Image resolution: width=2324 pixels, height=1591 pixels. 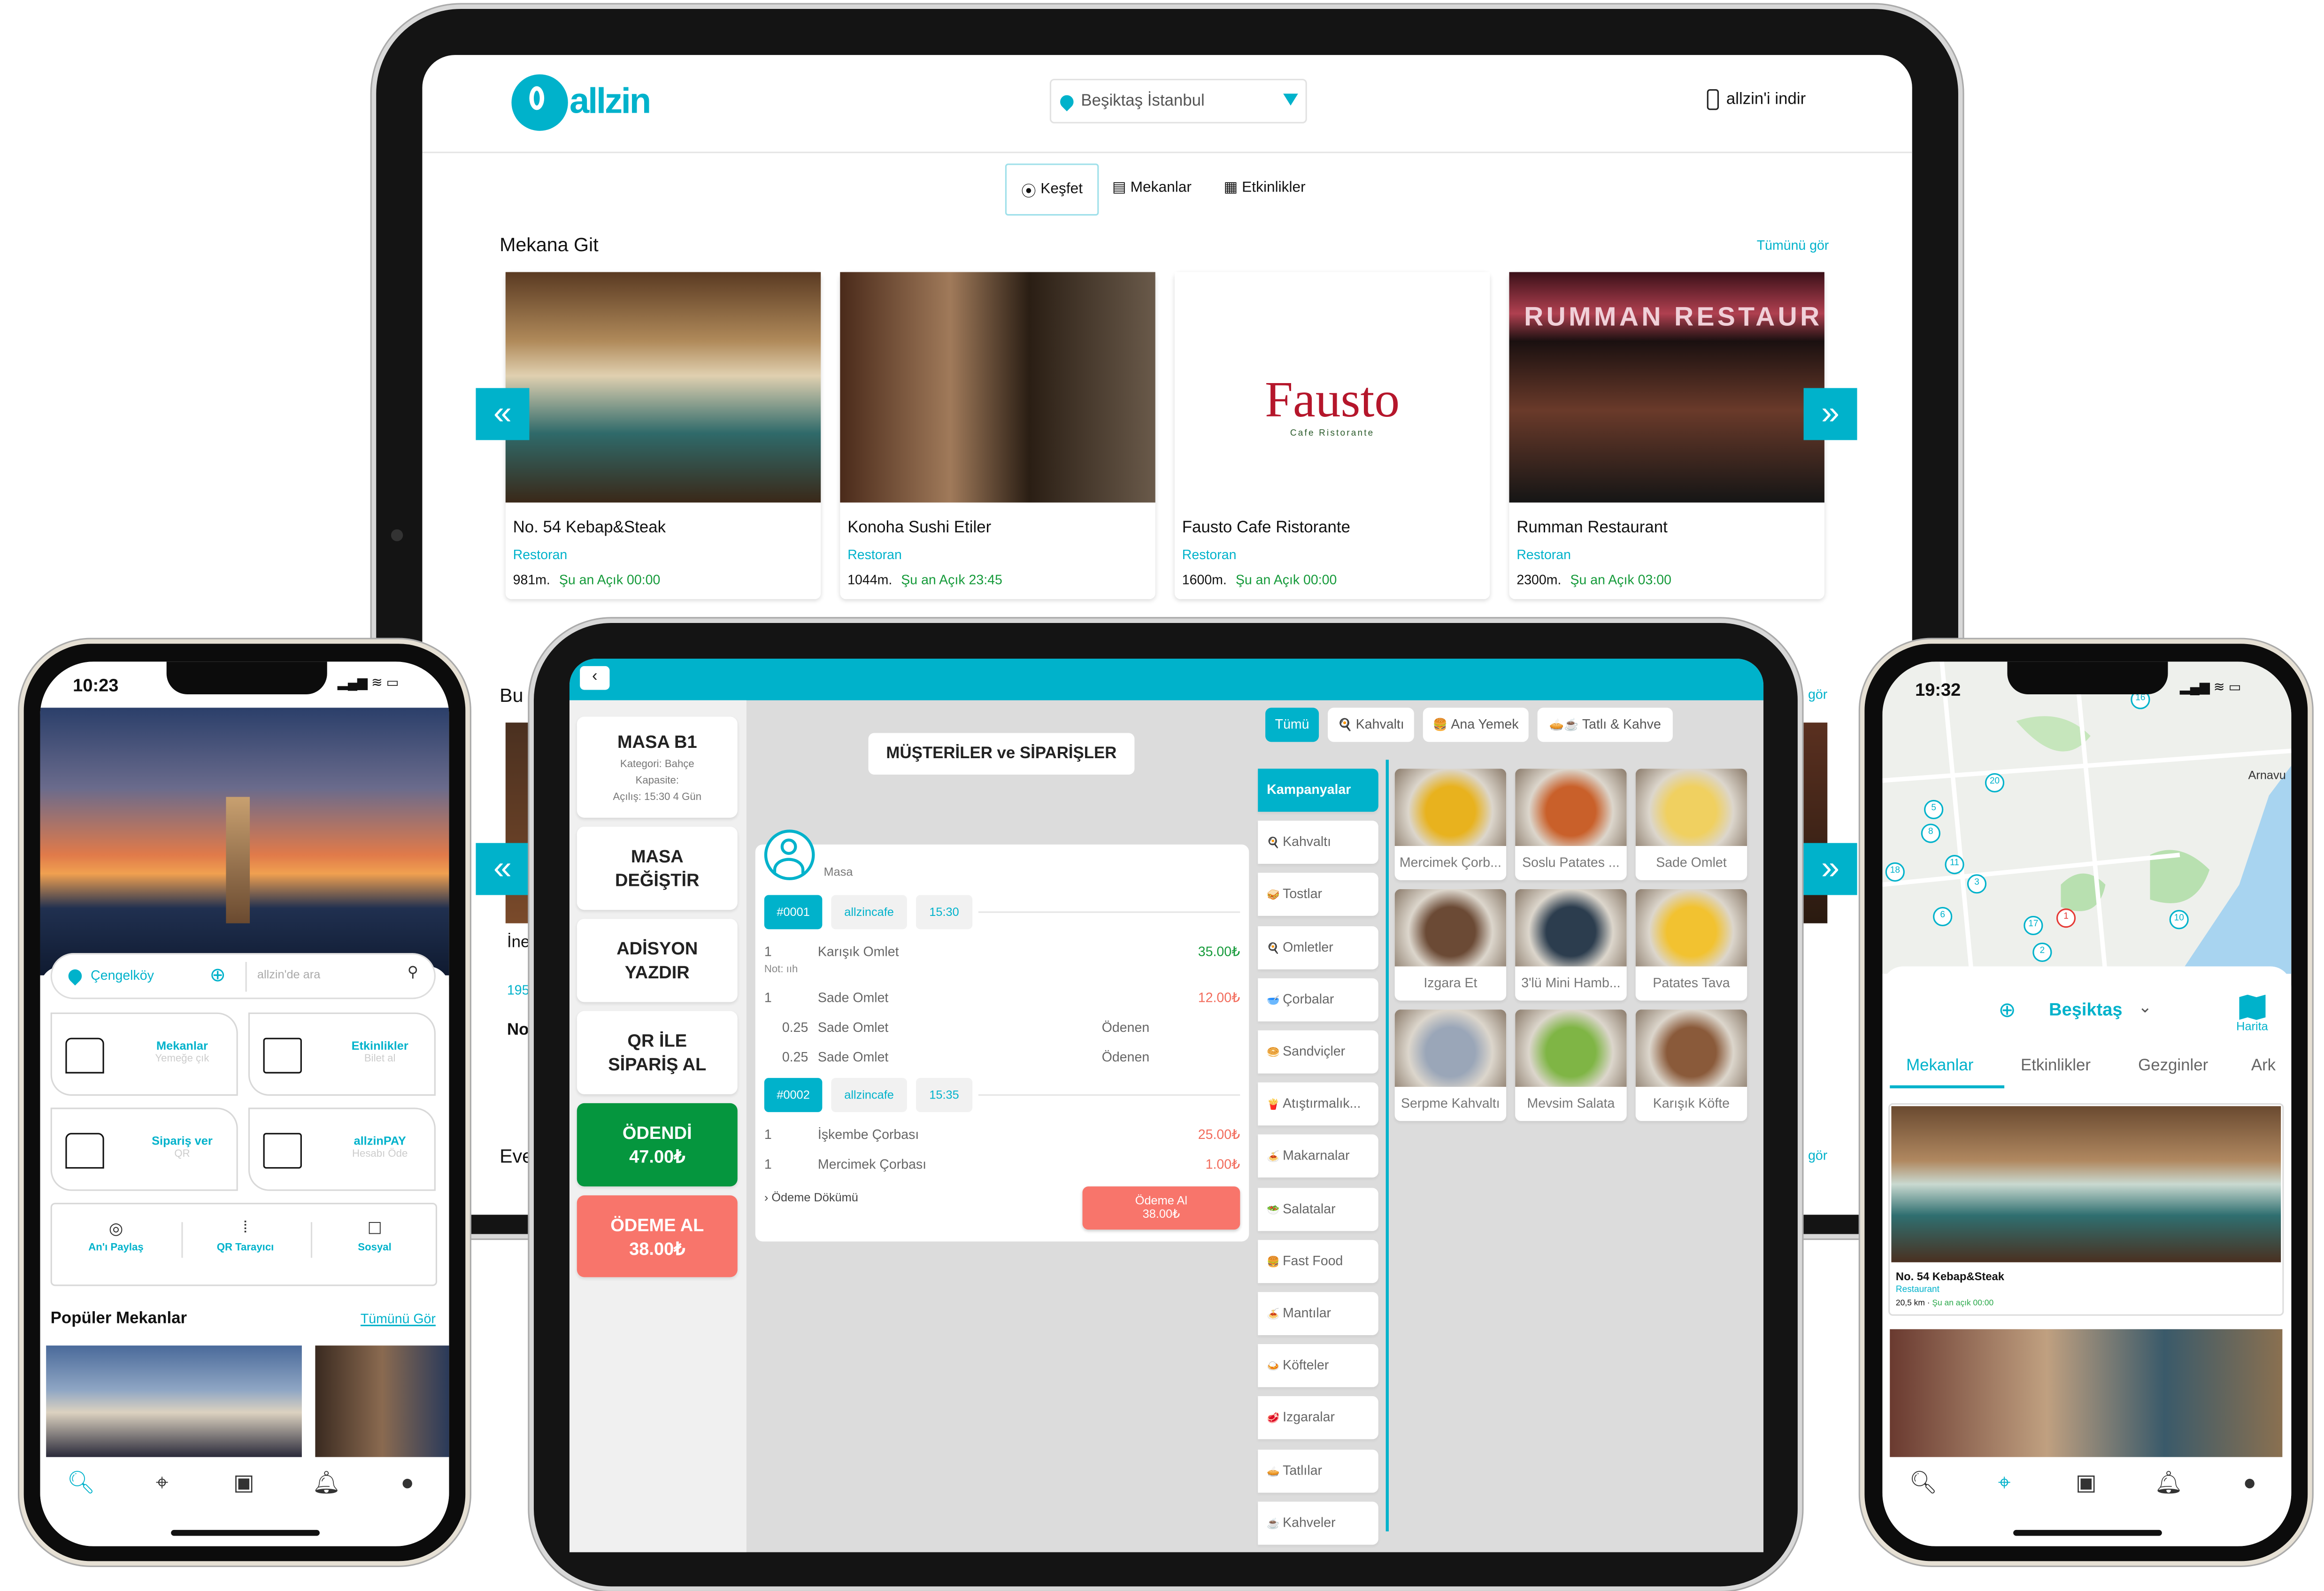 I want to click on map-marker: 10, so click(x=2179, y=920).